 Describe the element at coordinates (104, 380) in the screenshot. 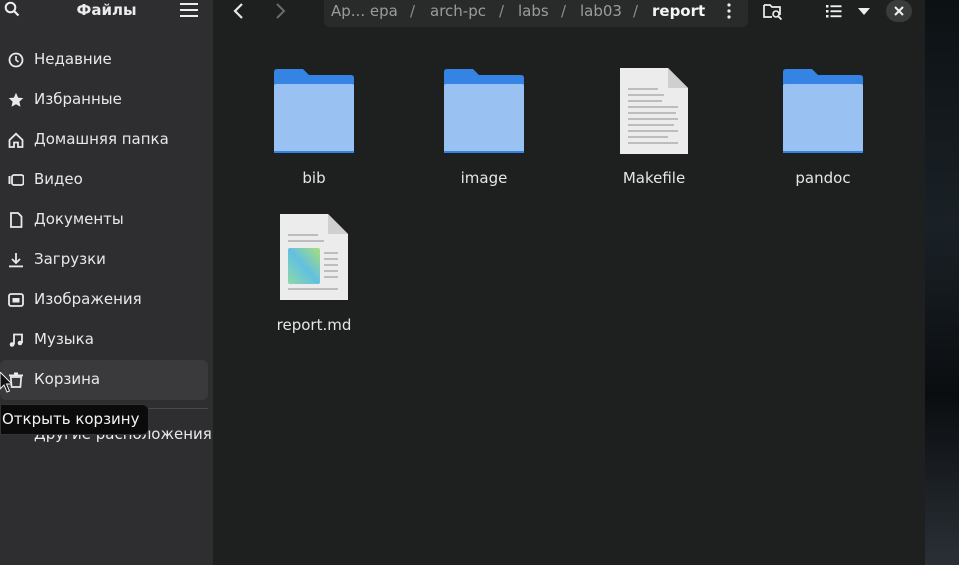

I see `sidebar-item-trash: Корзина` at that location.